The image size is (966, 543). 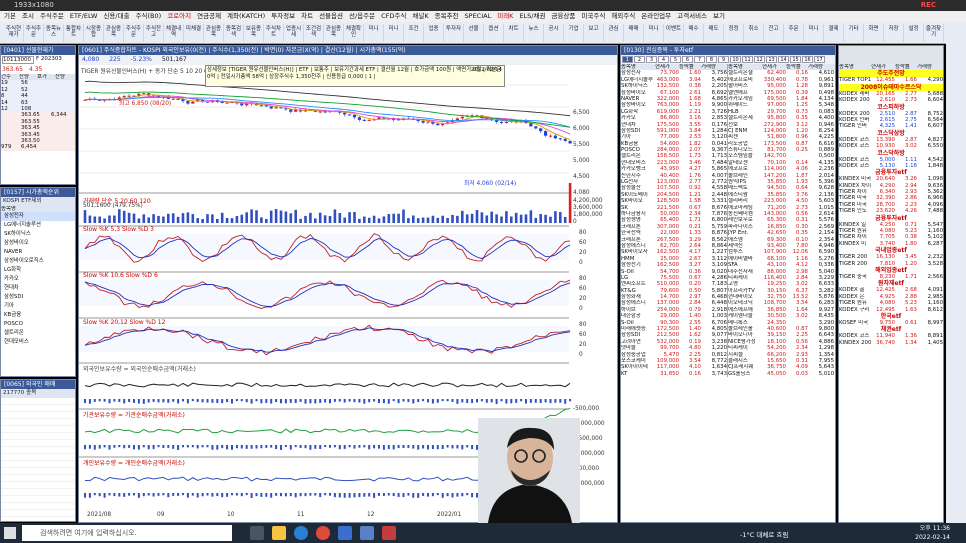 I want to click on toolbar-button-24: 옵션, so click(x=494, y=33).